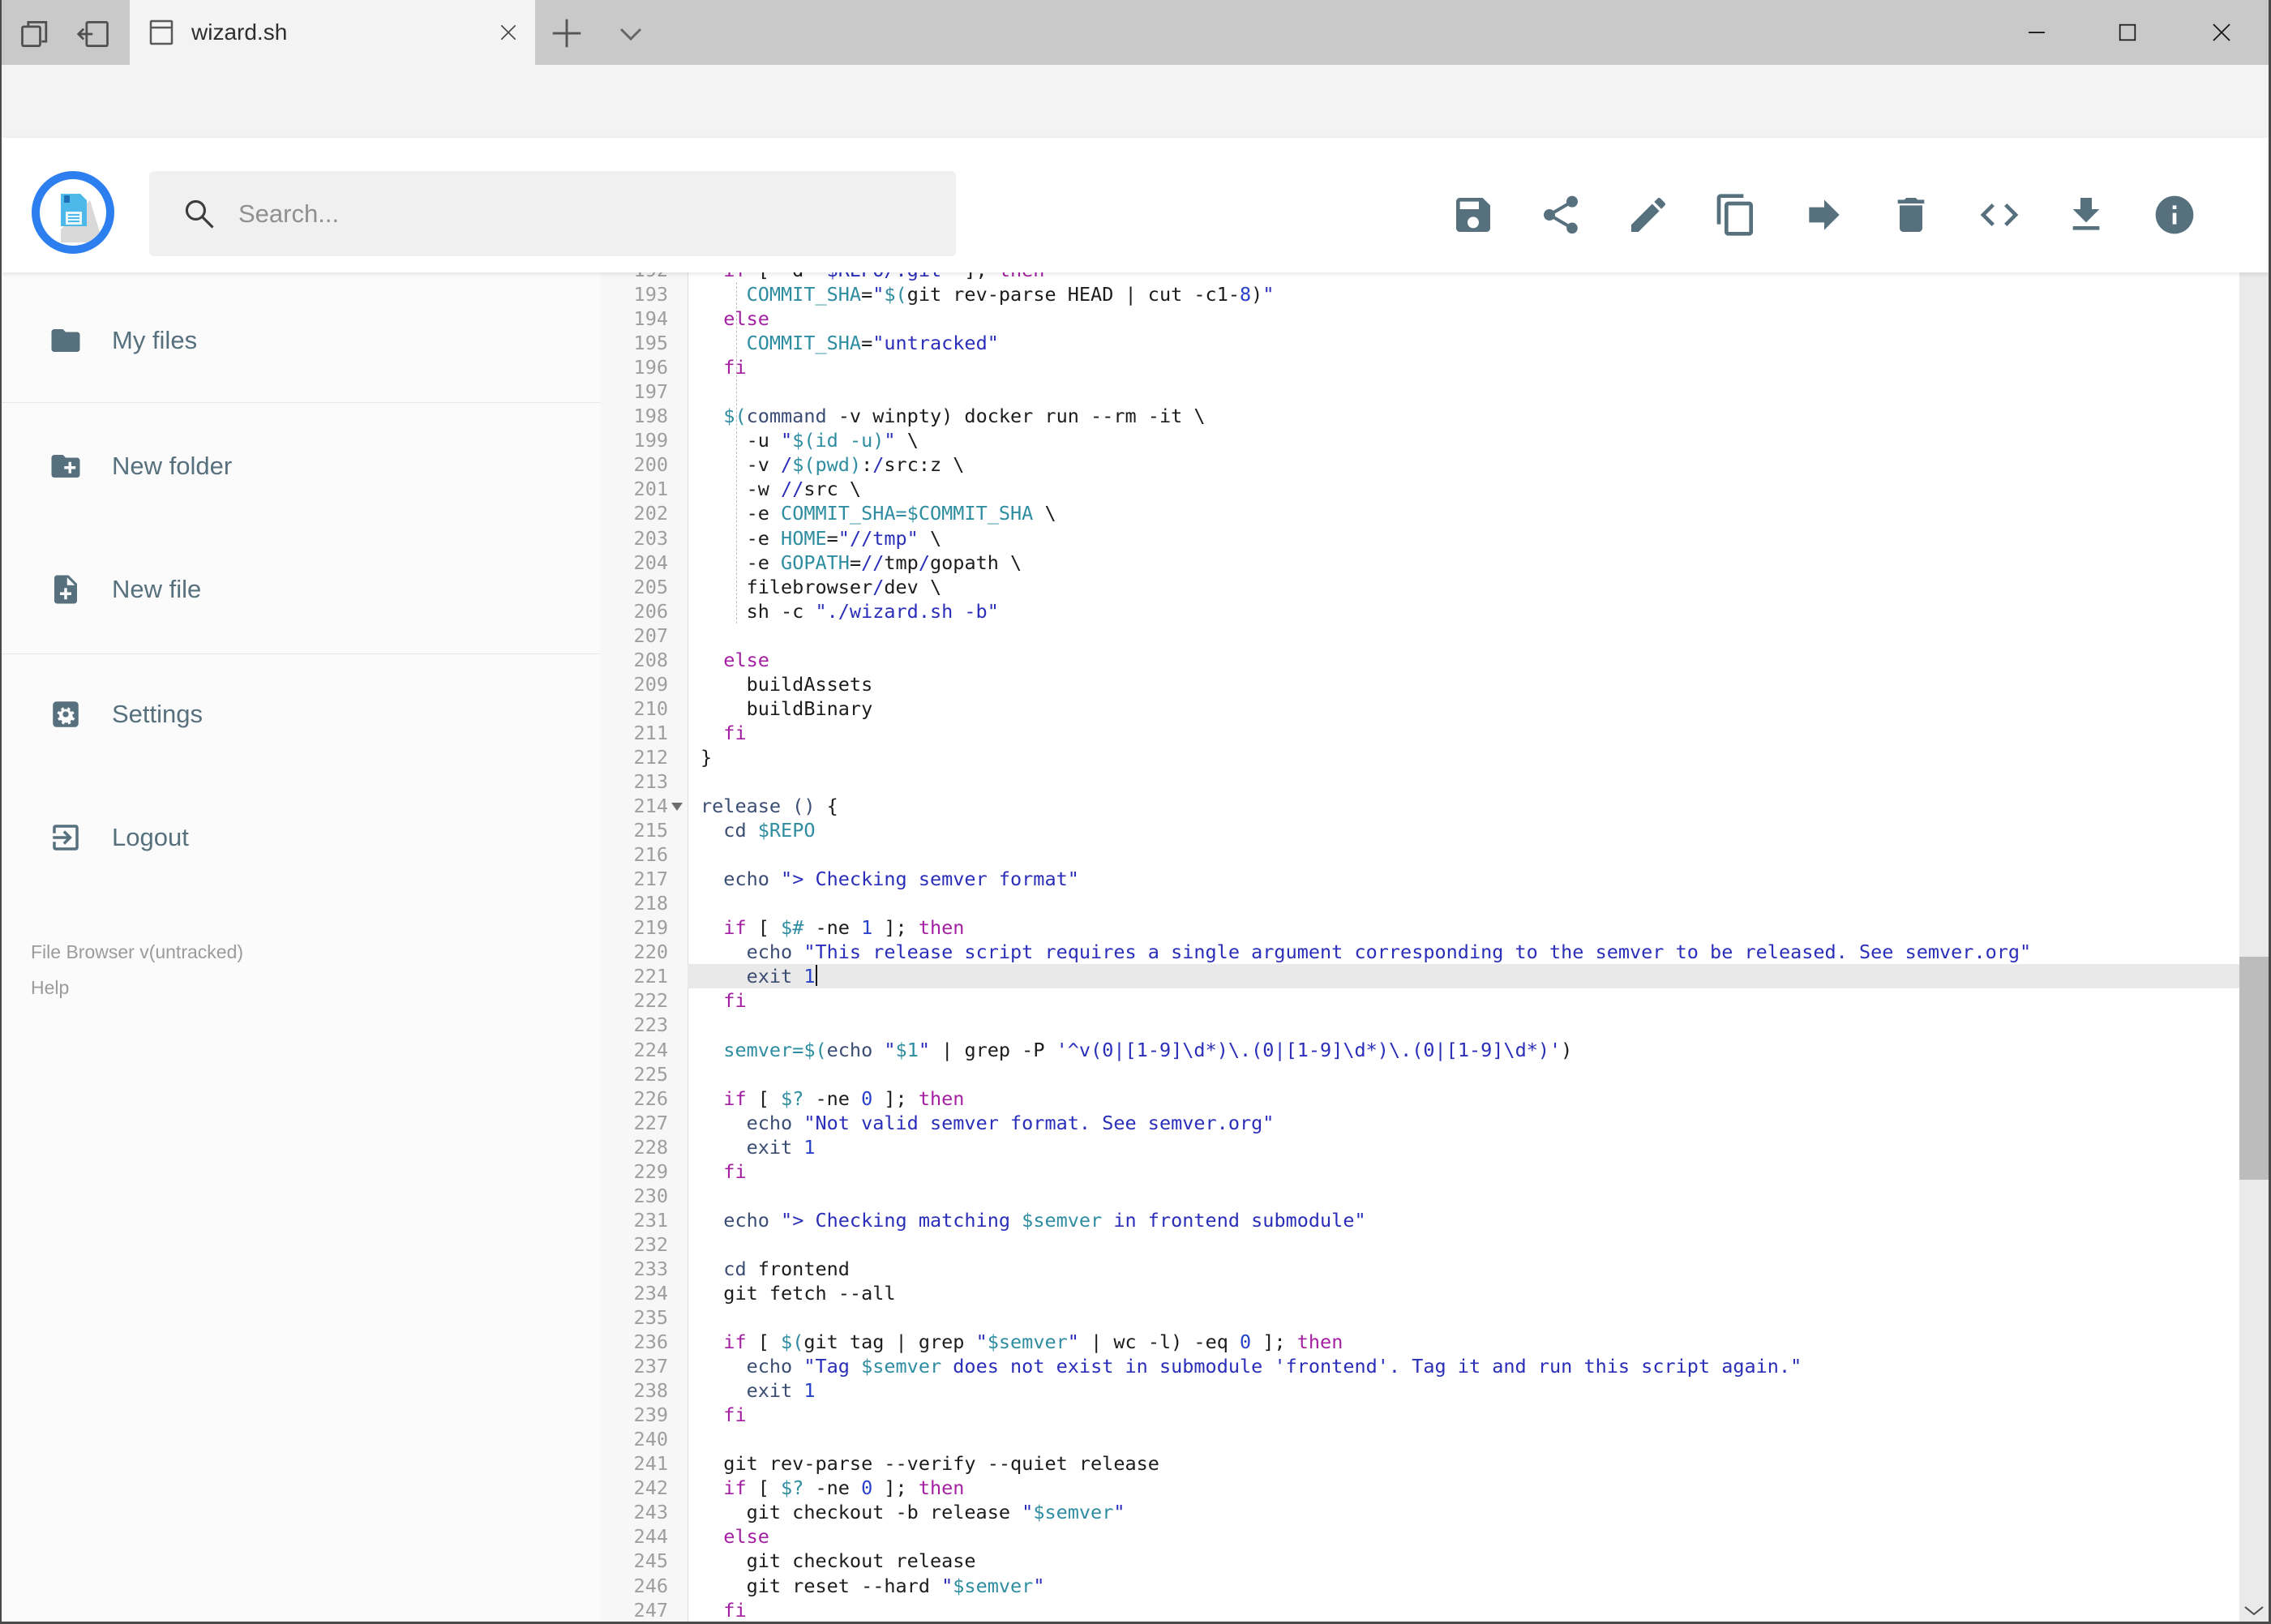 Image resolution: width=2271 pixels, height=1624 pixels. I want to click on code-line-217: 217 echo "> Checking semver format", so click(1420, 879).